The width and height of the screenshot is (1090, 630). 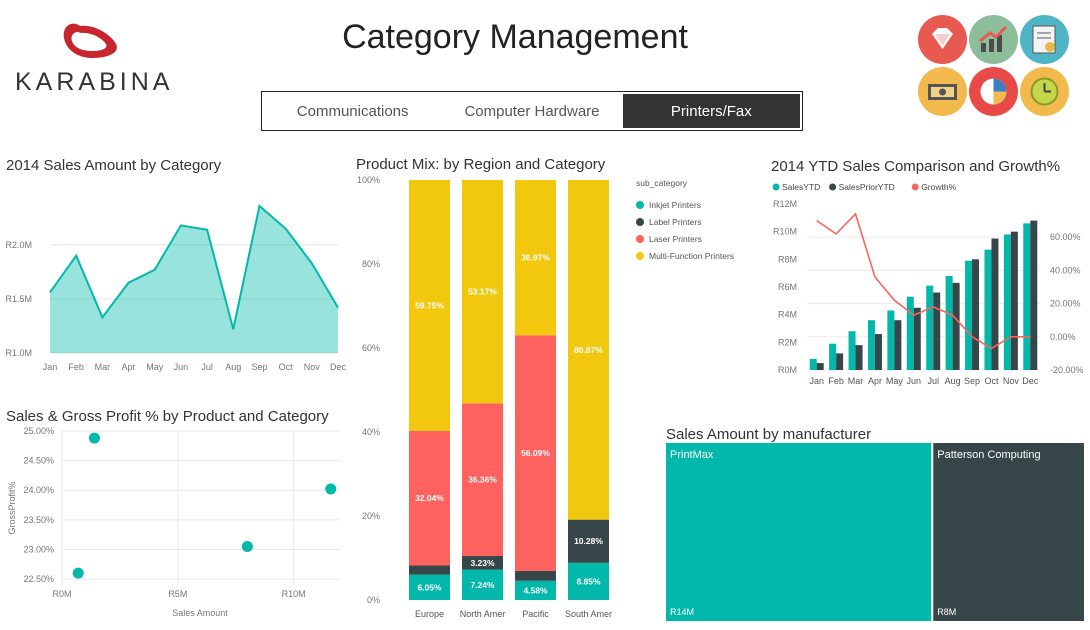 What do you see at coordinates (482, 563) in the screenshot?
I see `data-label: 3.23%` at bounding box center [482, 563].